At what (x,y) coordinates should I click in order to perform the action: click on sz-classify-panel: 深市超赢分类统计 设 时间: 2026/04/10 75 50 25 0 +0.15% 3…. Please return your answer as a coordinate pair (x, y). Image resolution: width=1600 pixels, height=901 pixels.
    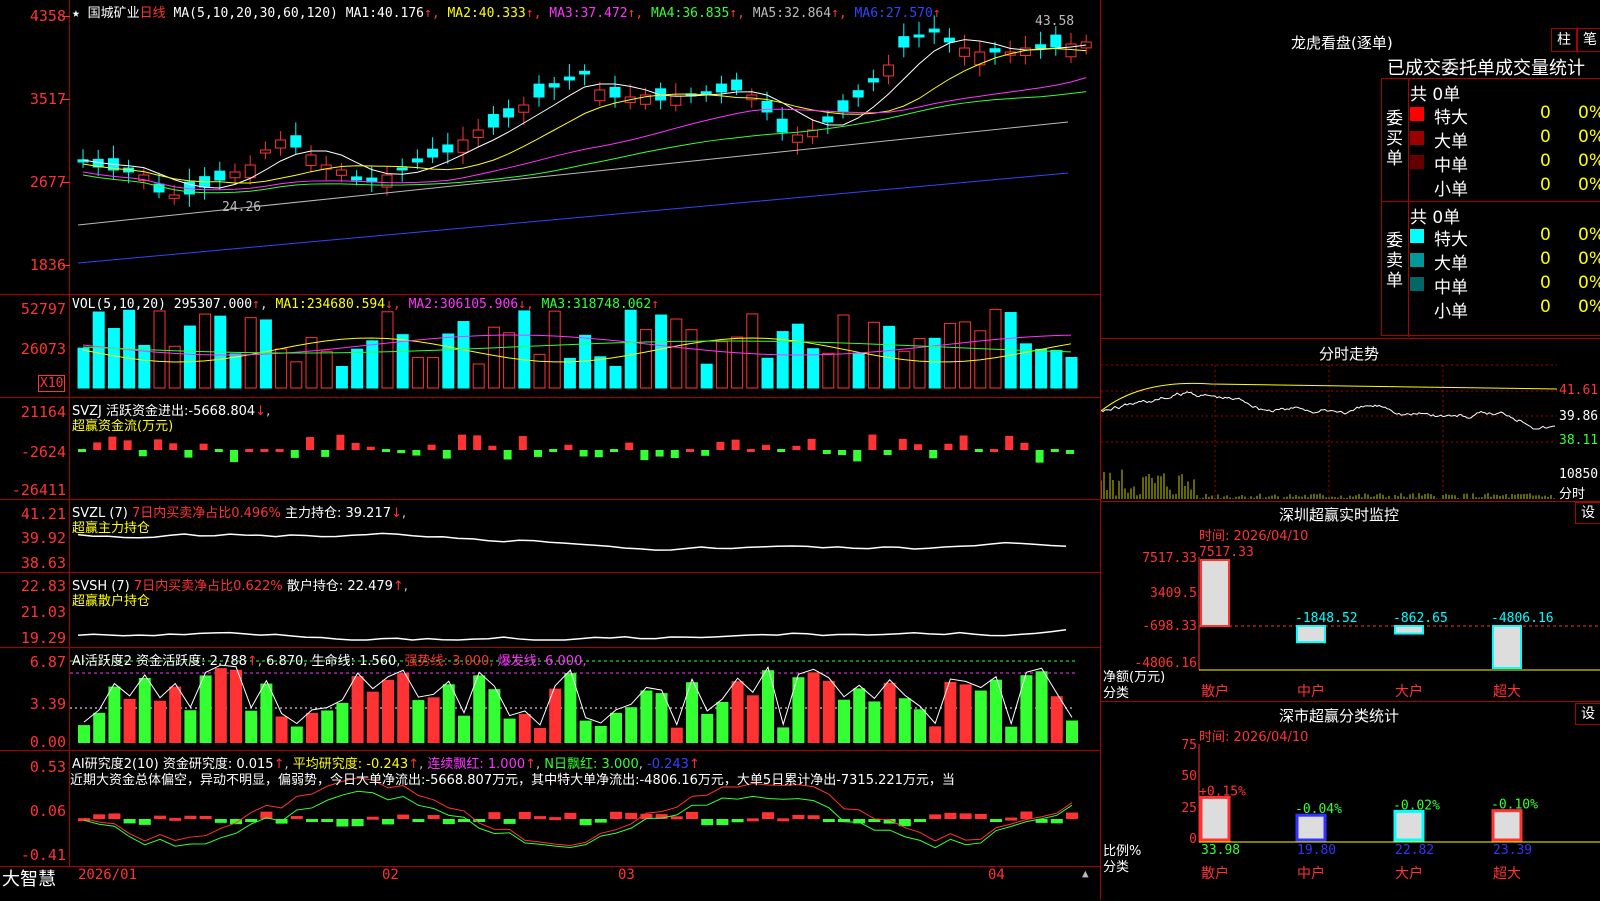
    Looking at the image, I should click on (1350, 801).